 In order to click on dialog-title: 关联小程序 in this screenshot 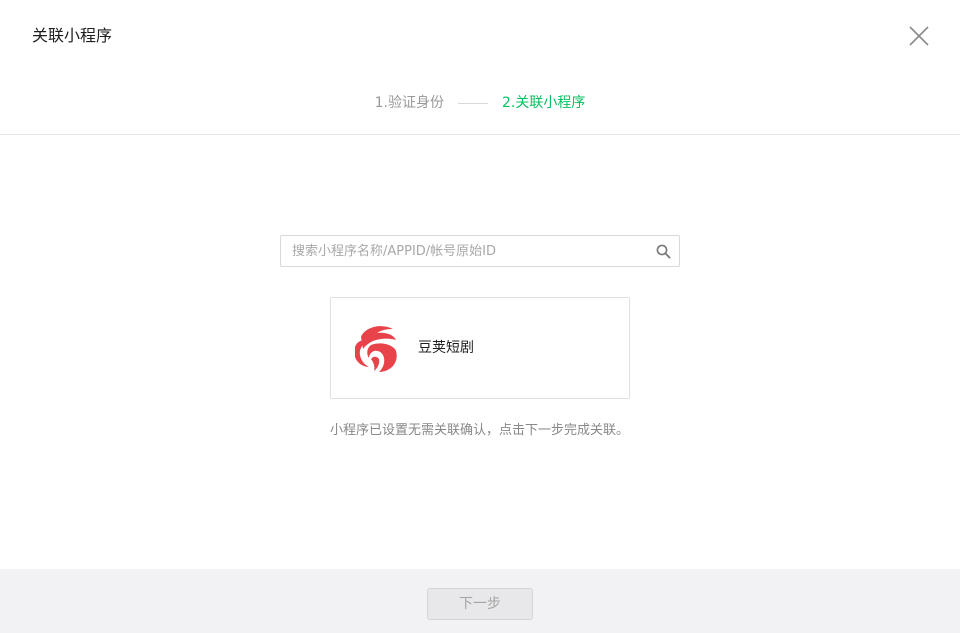, I will do `click(72, 35)`.